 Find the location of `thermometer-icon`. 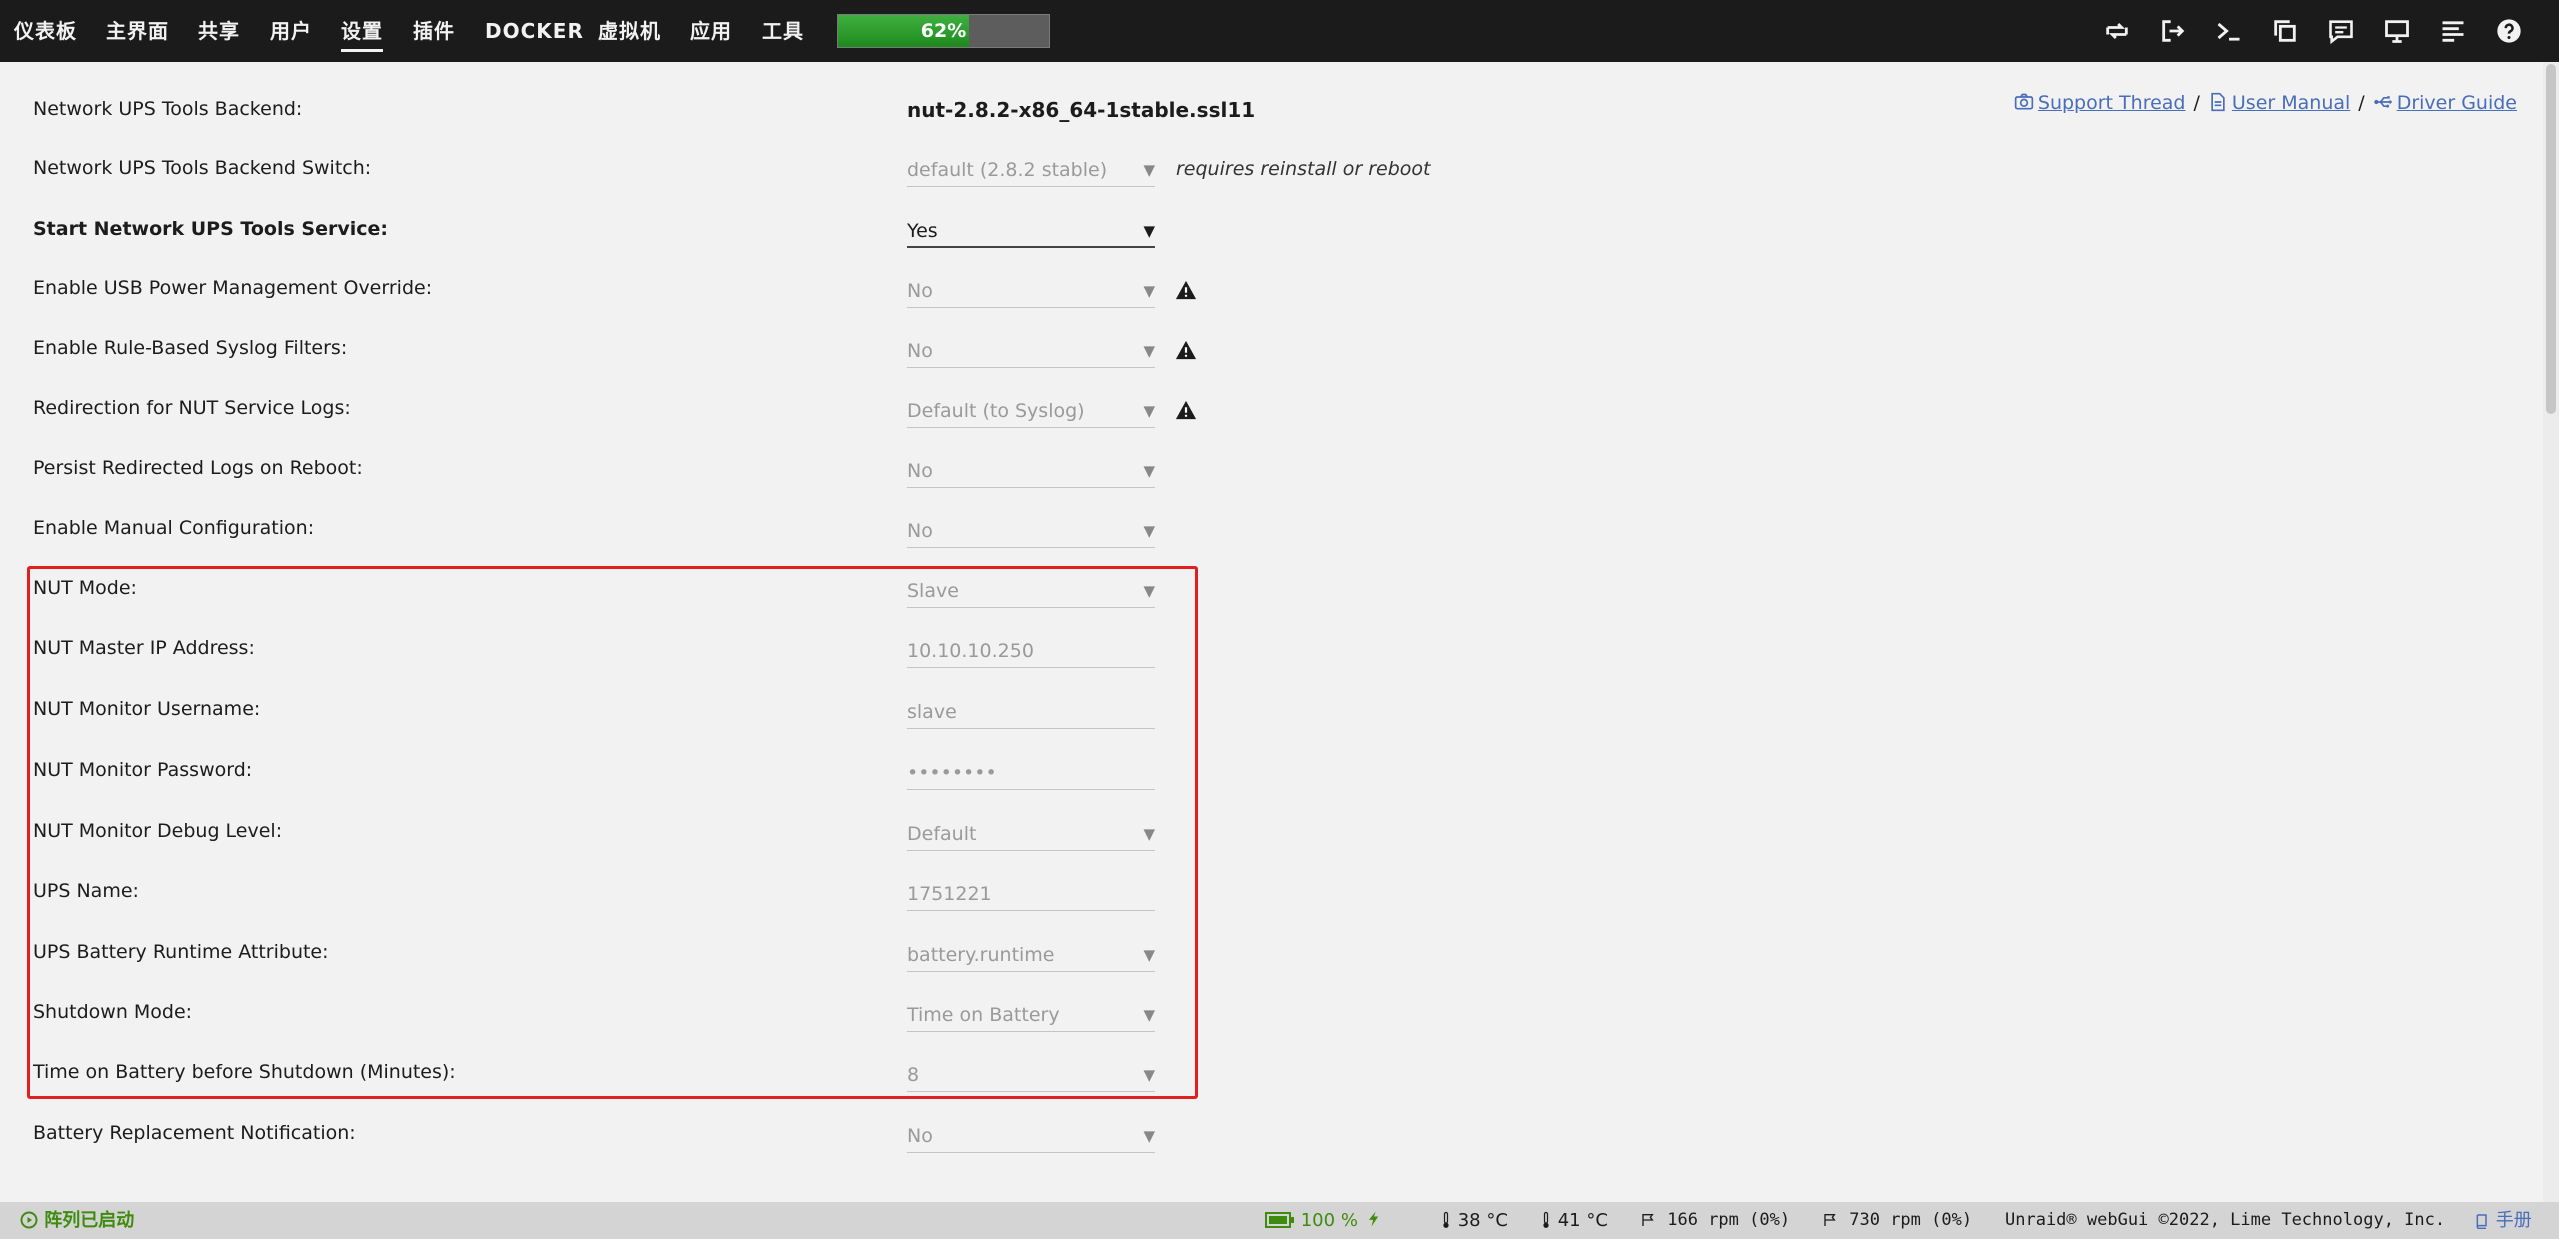

thermometer-icon is located at coordinates (1446, 1219).